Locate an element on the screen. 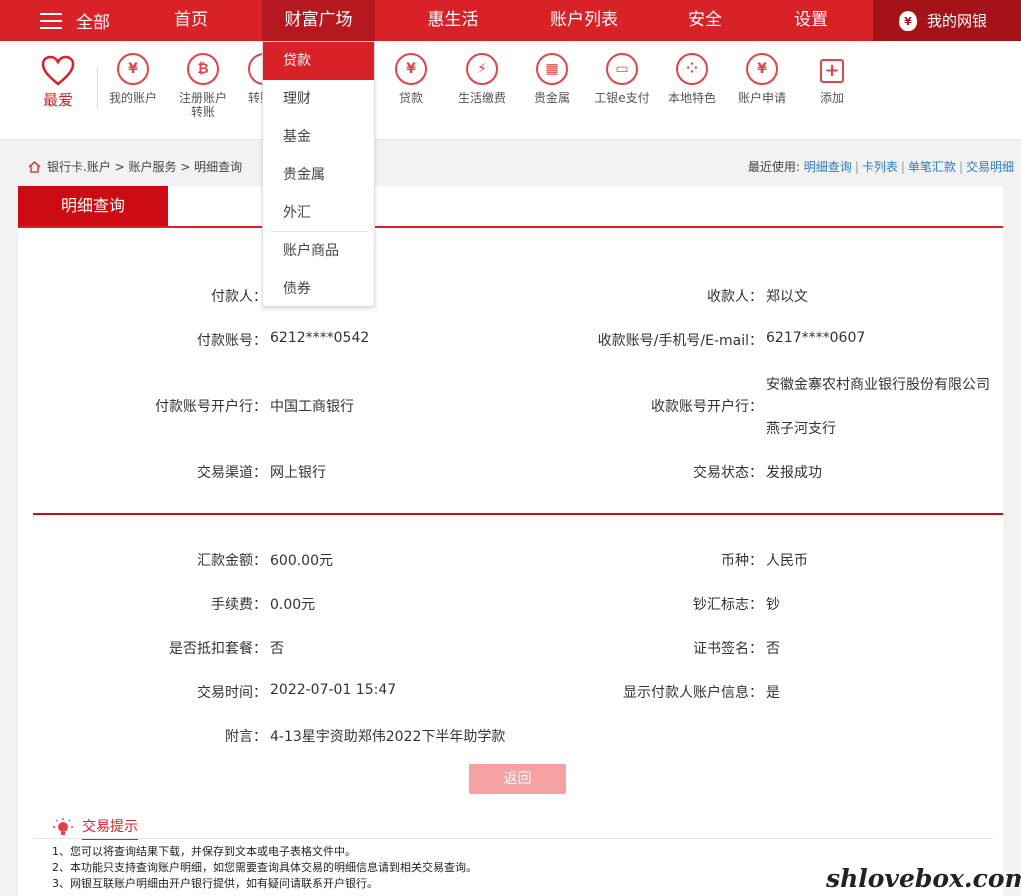  payer-label: 付款人： is located at coordinates (239, 297).